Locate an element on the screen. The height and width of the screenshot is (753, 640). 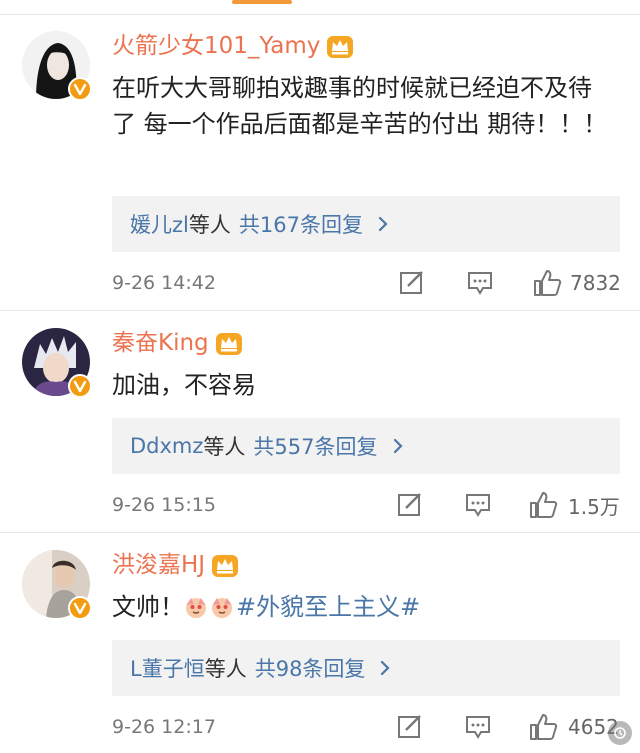
active-tab-indicator is located at coordinates (262, 2).